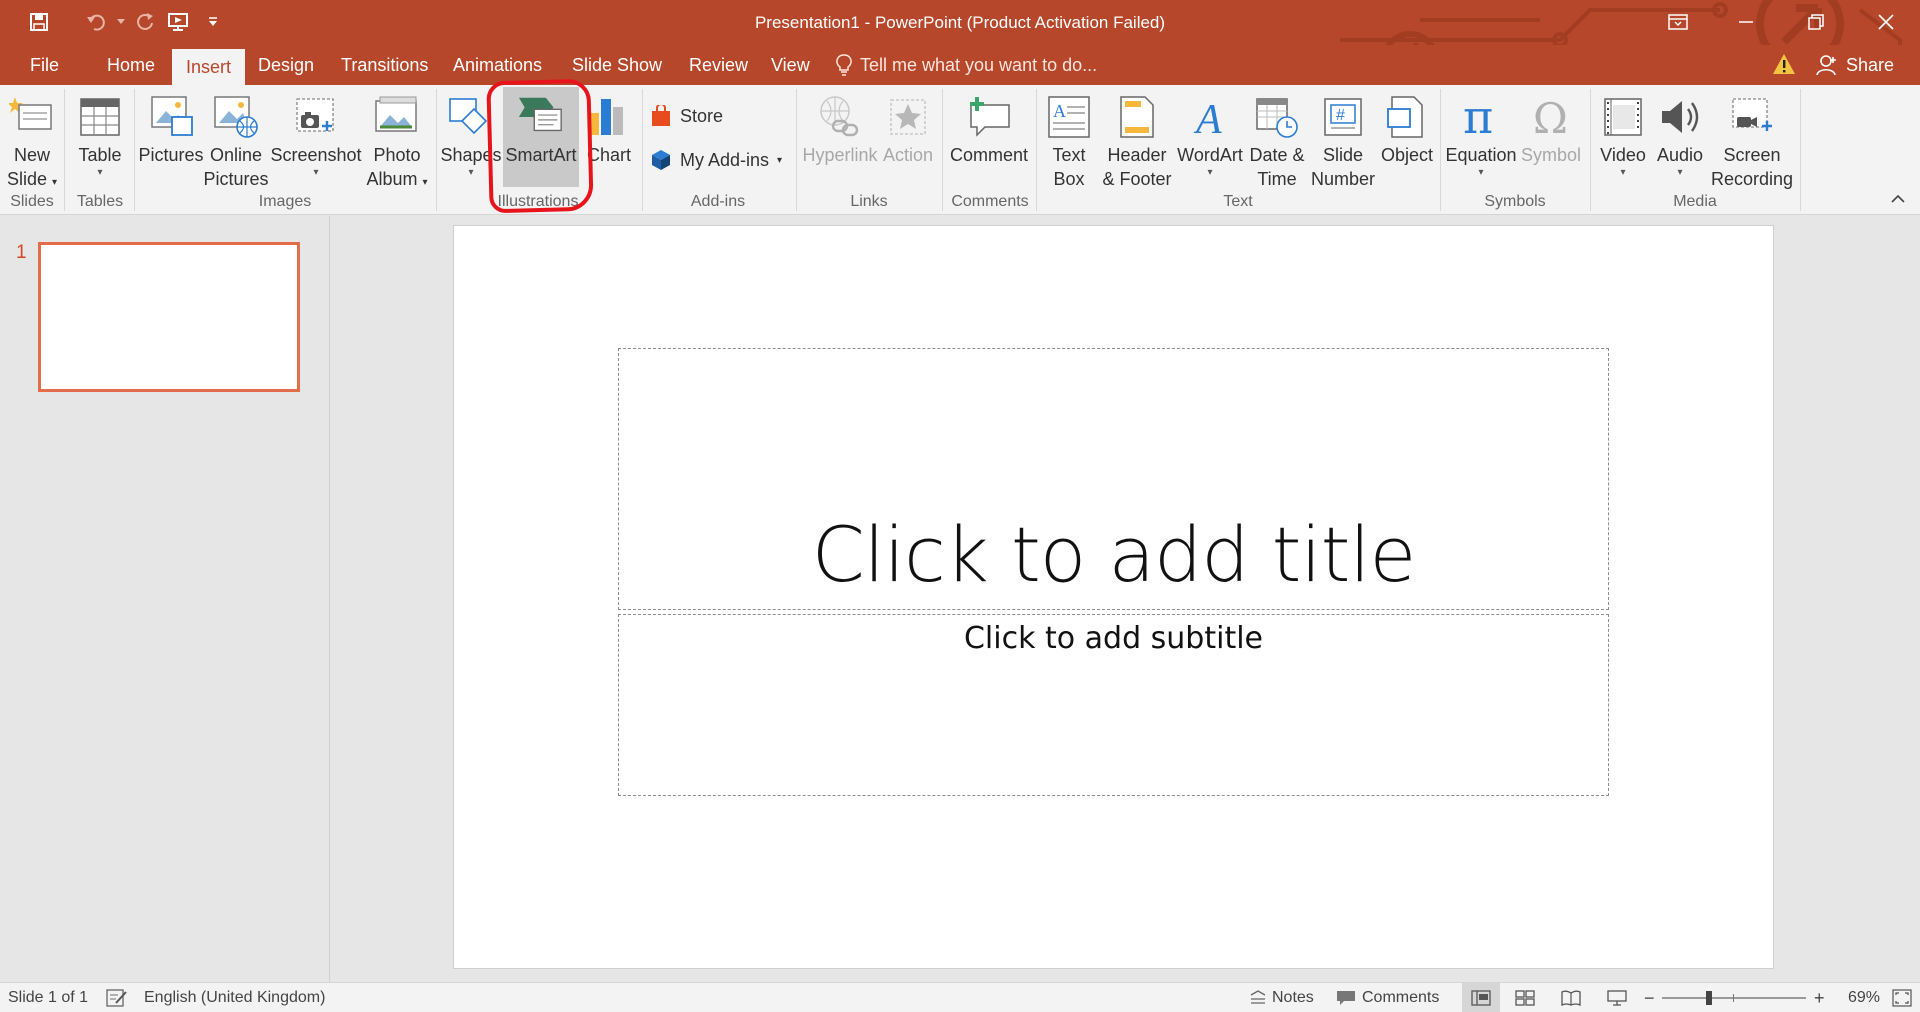 This screenshot has height=1012, width=1920. Describe the element at coordinates (48, 997) in the screenshot. I see `slide-counter: Slide 1 of 1` at that location.